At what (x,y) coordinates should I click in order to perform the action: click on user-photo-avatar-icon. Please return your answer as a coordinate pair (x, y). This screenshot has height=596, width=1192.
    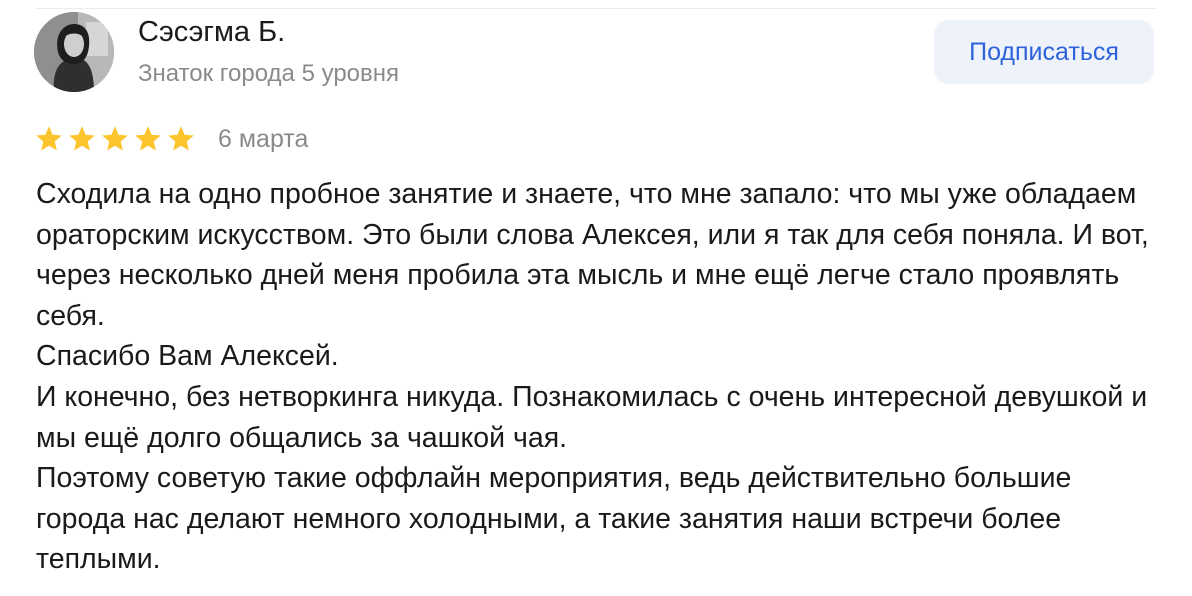
    Looking at the image, I should click on (74, 52).